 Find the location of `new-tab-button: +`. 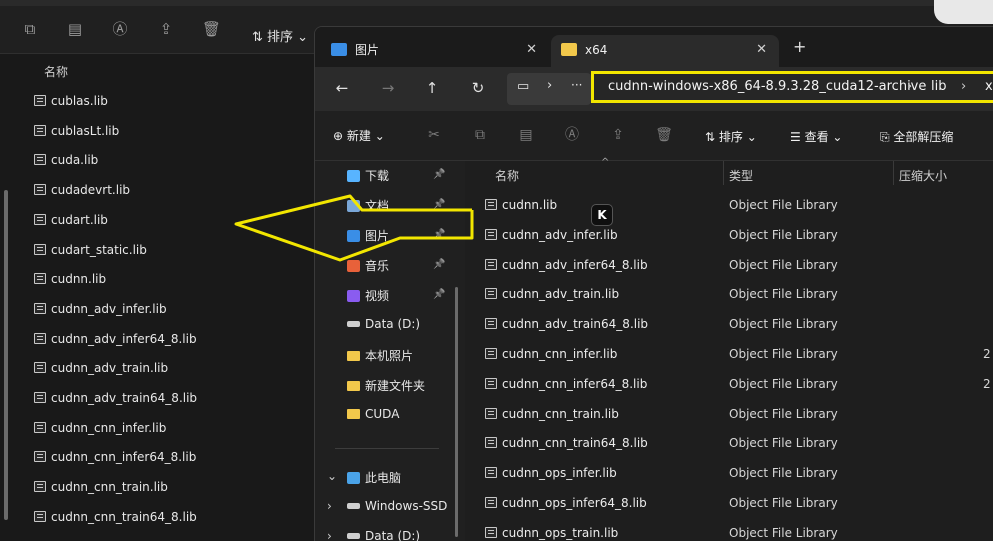

new-tab-button: + is located at coordinates (799, 46).